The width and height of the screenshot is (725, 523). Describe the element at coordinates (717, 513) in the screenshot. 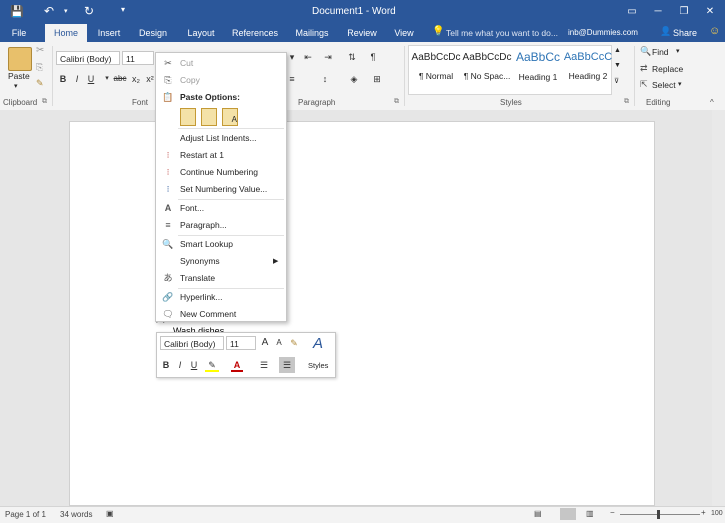

I see `zoom-level: 100` at that location.